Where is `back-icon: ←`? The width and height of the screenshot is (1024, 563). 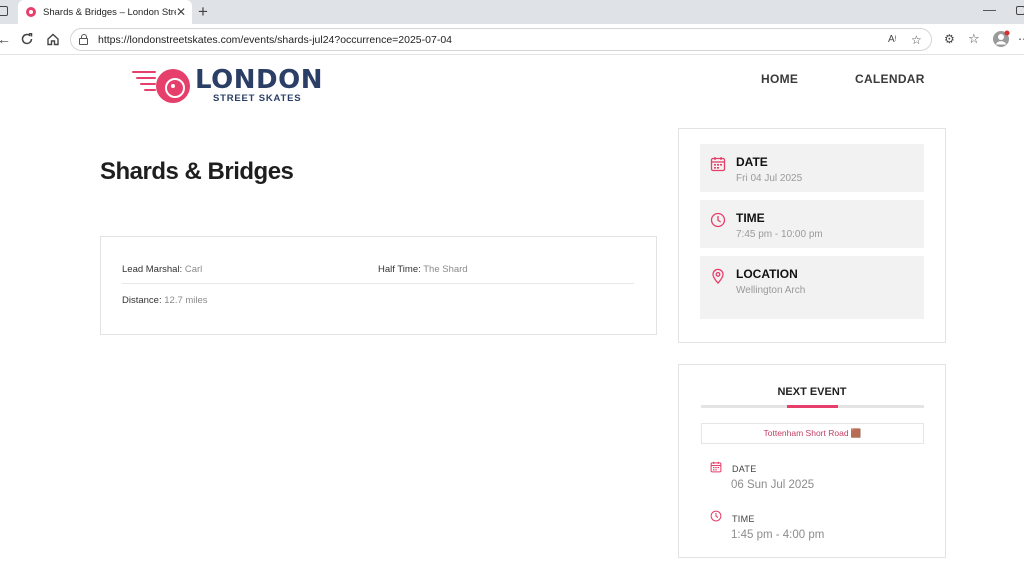 back-icon: ← is located at coordinates (5, 39).